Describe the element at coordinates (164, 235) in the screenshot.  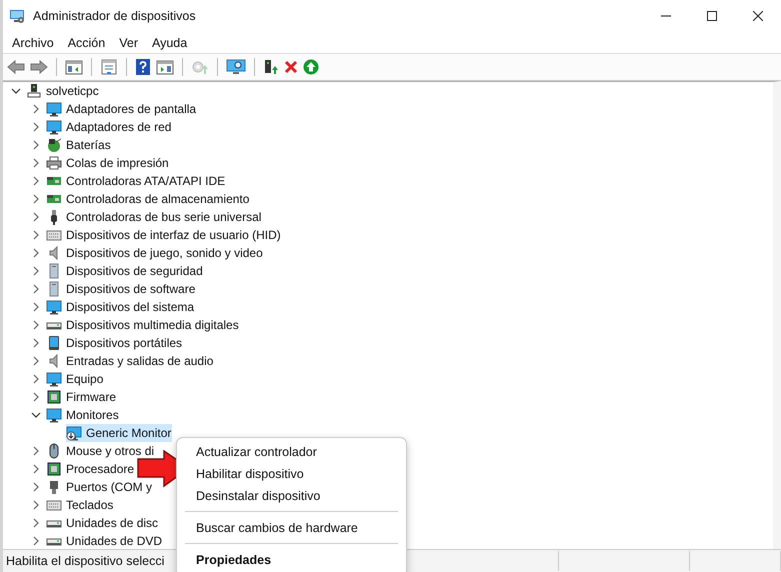
I see `tree-item: Dispositivos de interfaz de usuario (HID)` at that location.